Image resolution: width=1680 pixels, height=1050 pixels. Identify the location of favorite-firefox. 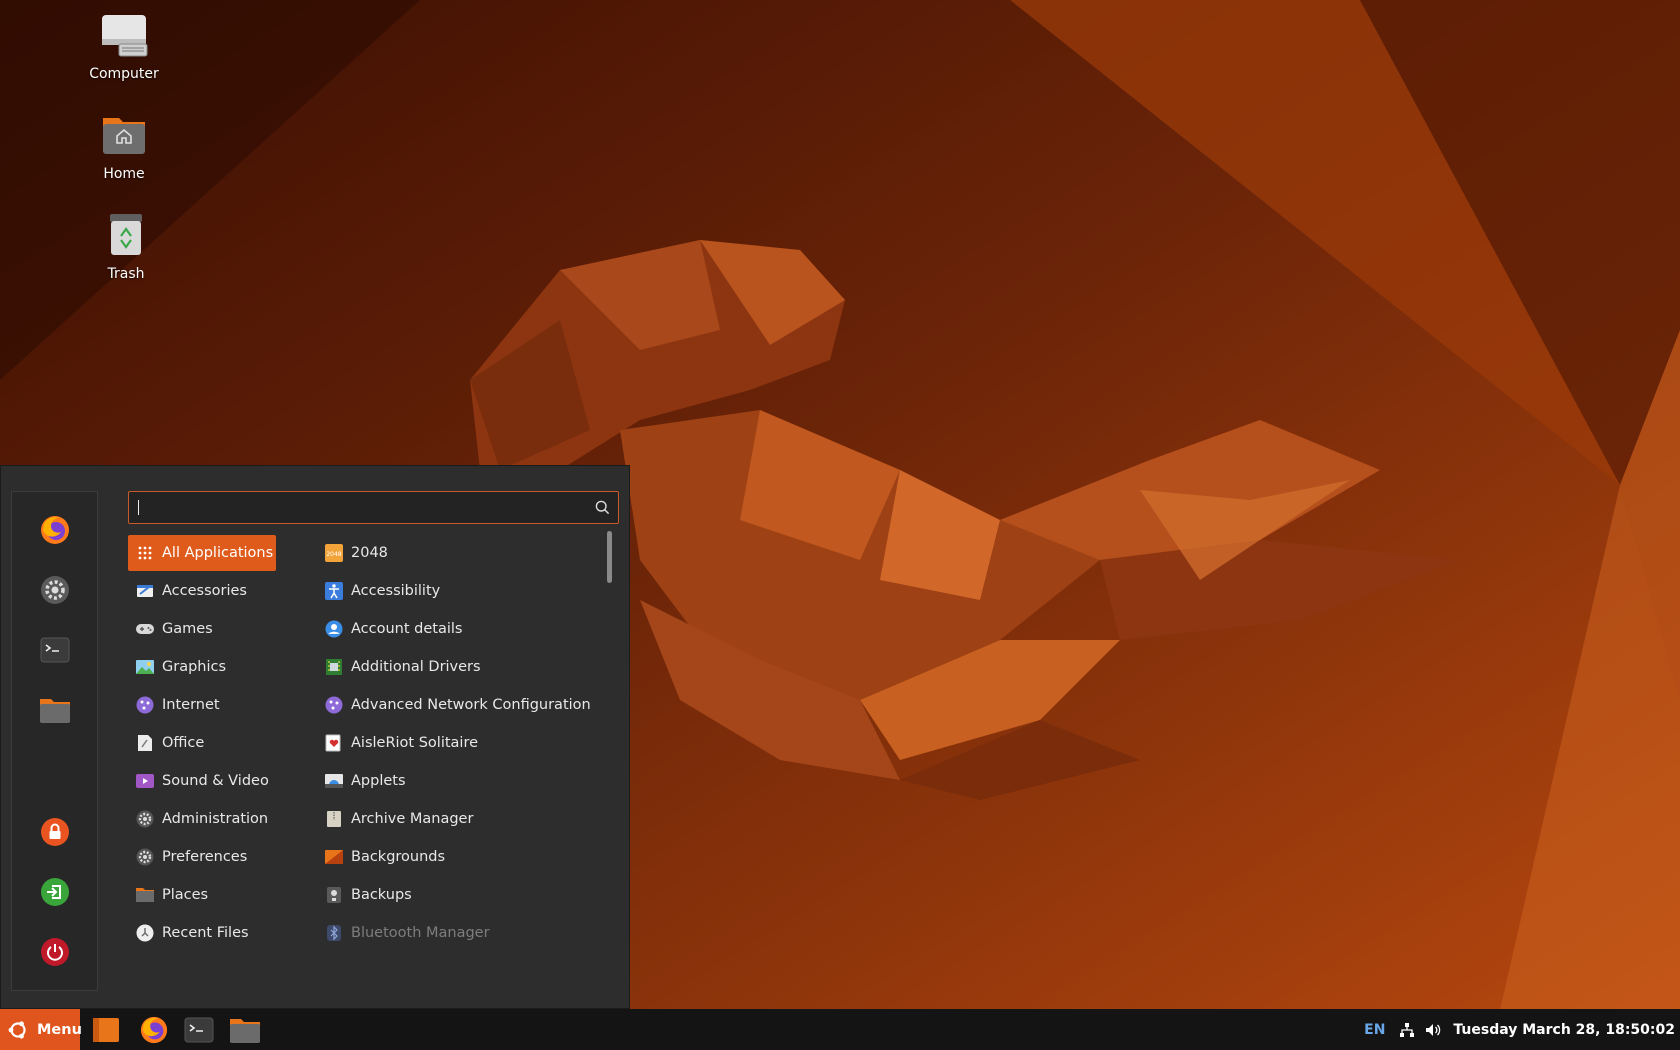
(55, 530).